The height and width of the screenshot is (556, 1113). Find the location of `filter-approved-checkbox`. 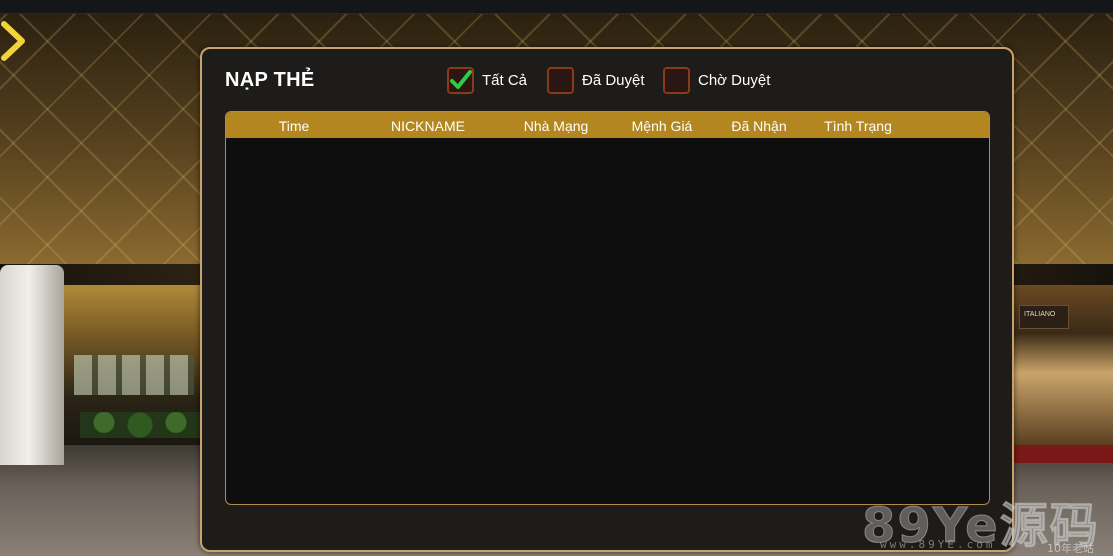

filter-approved-checkbox is located at coordinates (560, 80).